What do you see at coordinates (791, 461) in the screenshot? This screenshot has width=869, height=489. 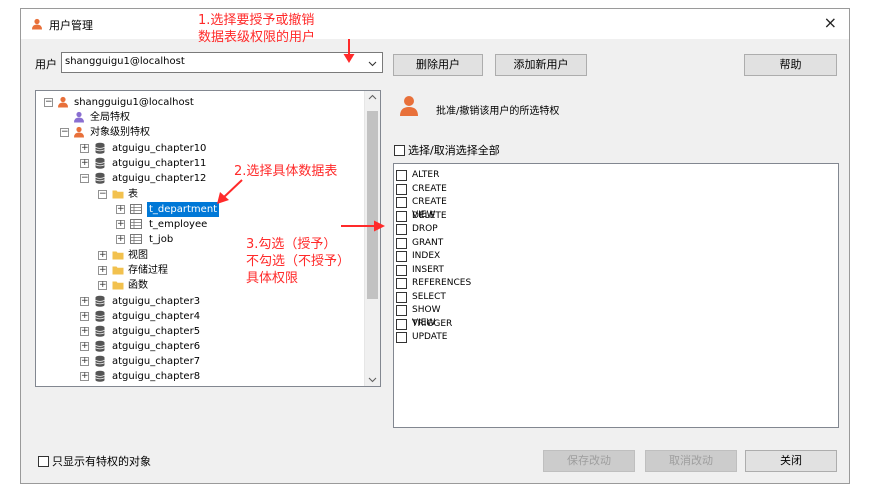 I see `close-button: 关闭` at bounding box center [791, 461].